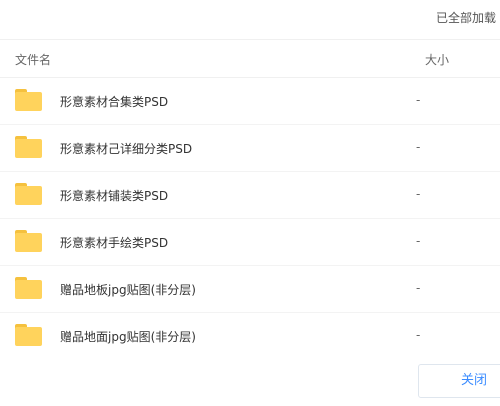 This screenshot has width=500, height=406. What do you see at coordinates (114, 243) in the screenshot?
I see `file-name: 形意素材手绘类PSD` at bounding box center [114, 243].